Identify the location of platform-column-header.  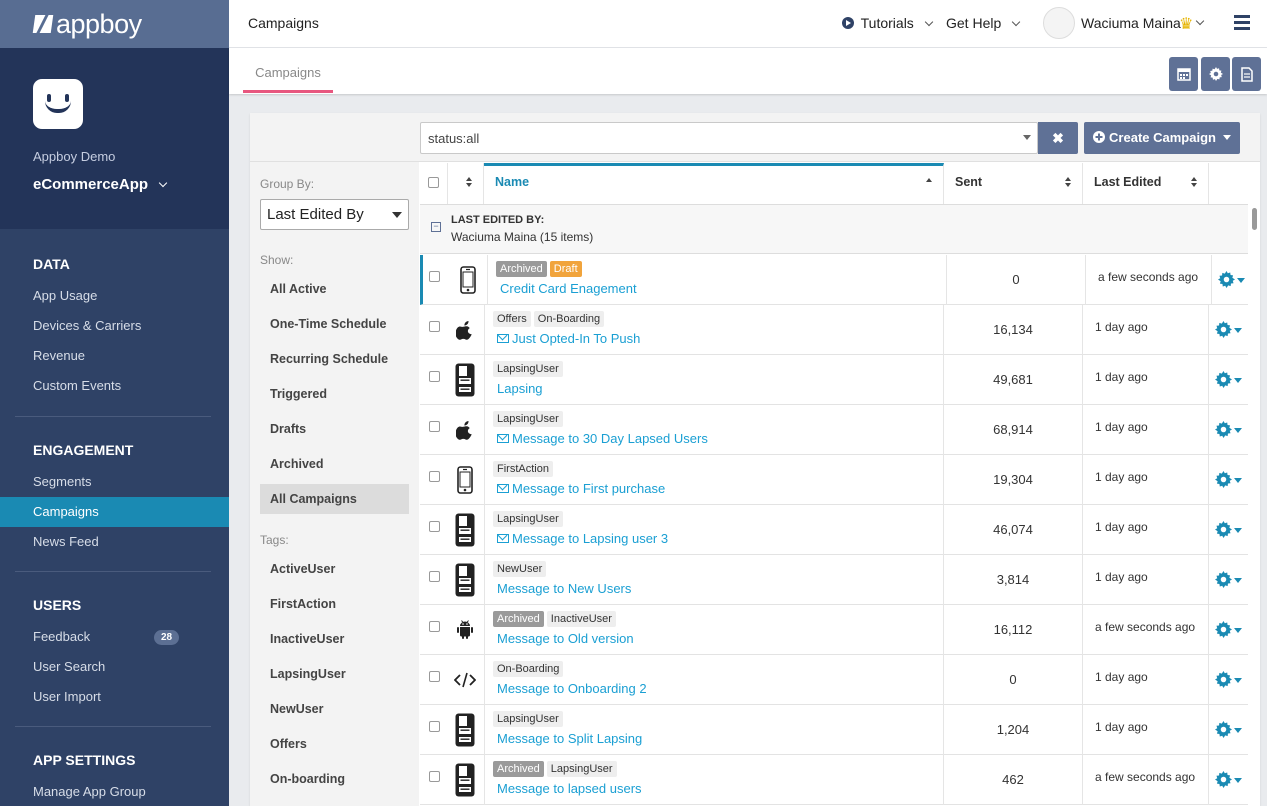
(466, 183).